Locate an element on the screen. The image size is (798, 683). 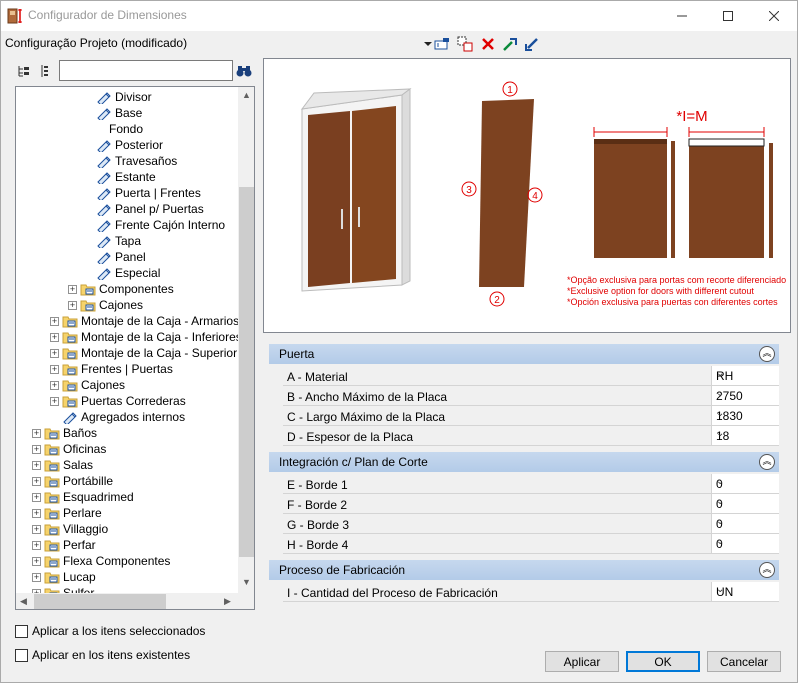
tree-item: + Portábille is located at coordinates (72, 481).